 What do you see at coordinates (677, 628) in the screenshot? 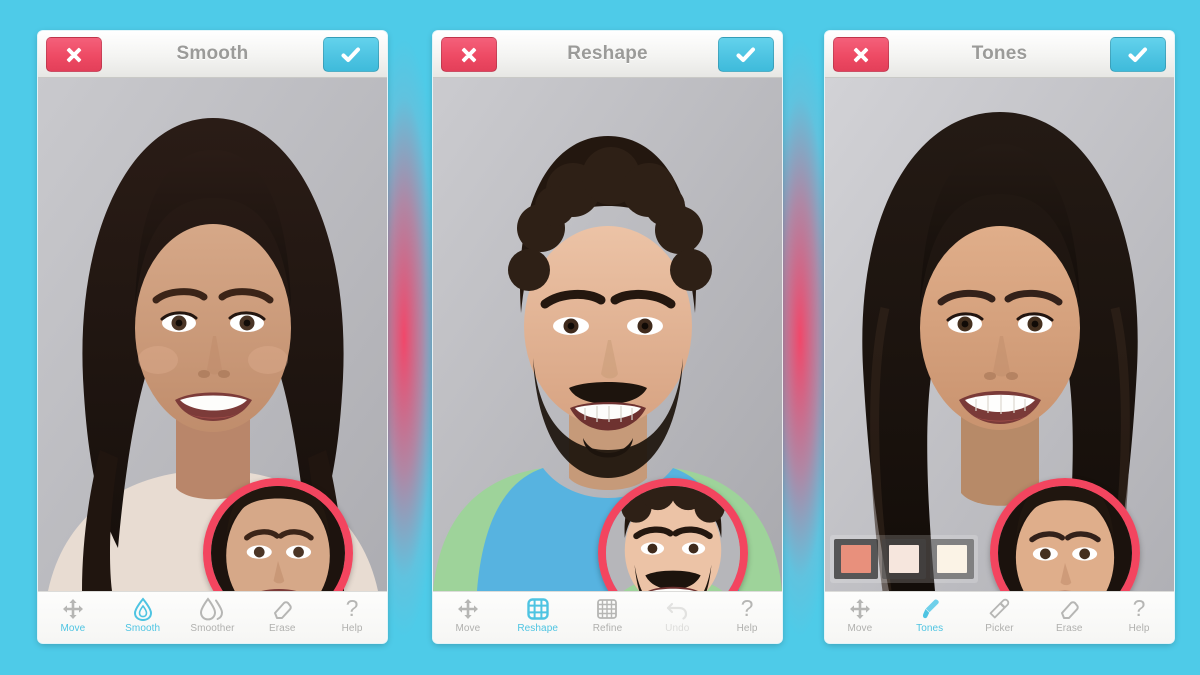
I see `tool-label: Undo` at bounding box center [677, 628].